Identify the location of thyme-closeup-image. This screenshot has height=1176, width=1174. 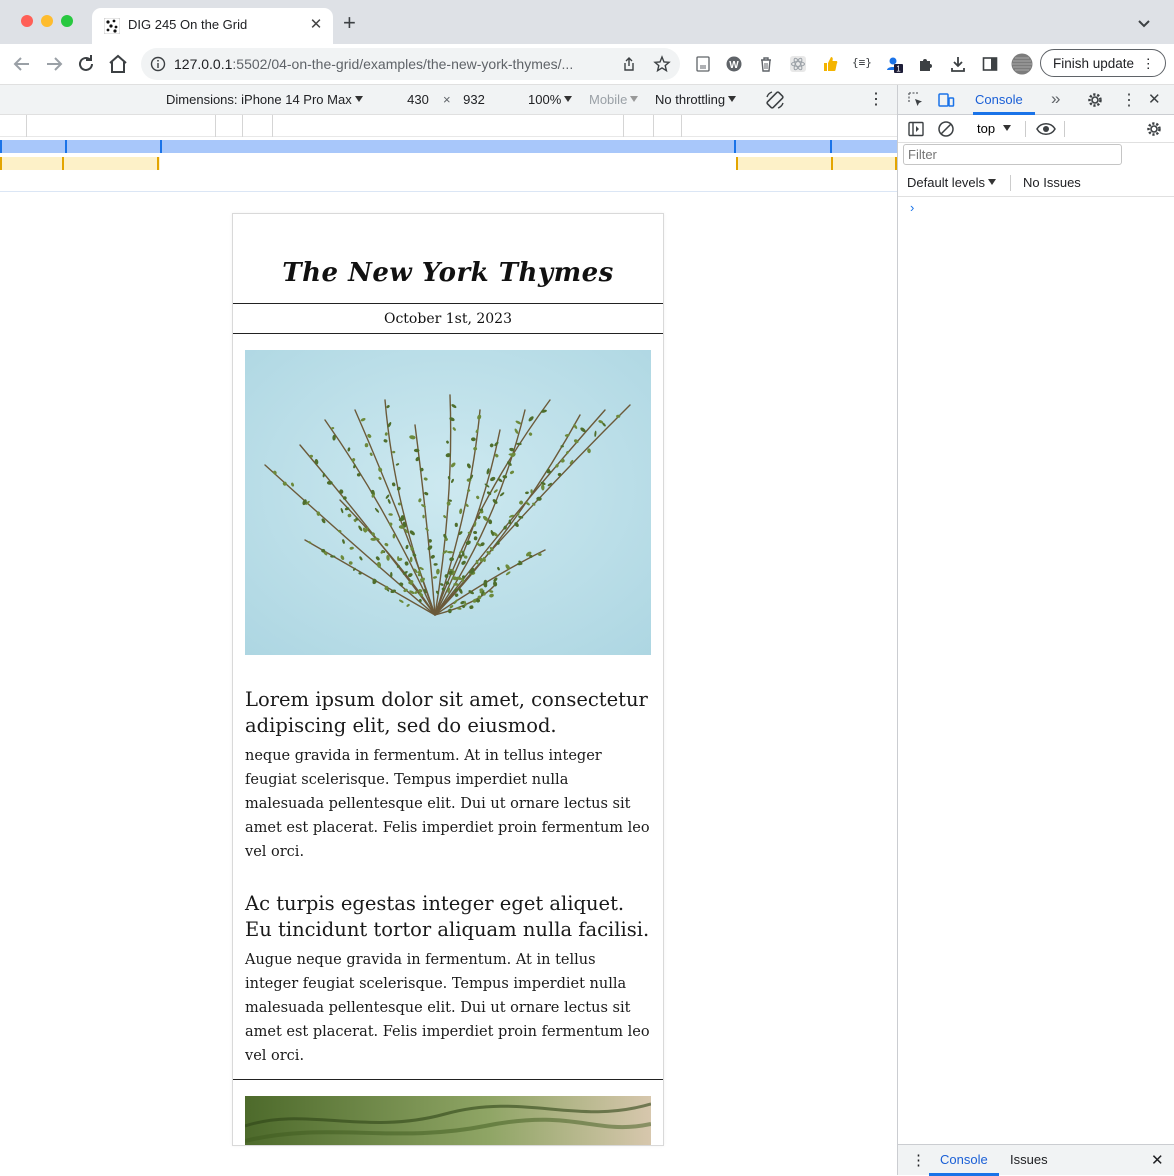
(448, 1120).